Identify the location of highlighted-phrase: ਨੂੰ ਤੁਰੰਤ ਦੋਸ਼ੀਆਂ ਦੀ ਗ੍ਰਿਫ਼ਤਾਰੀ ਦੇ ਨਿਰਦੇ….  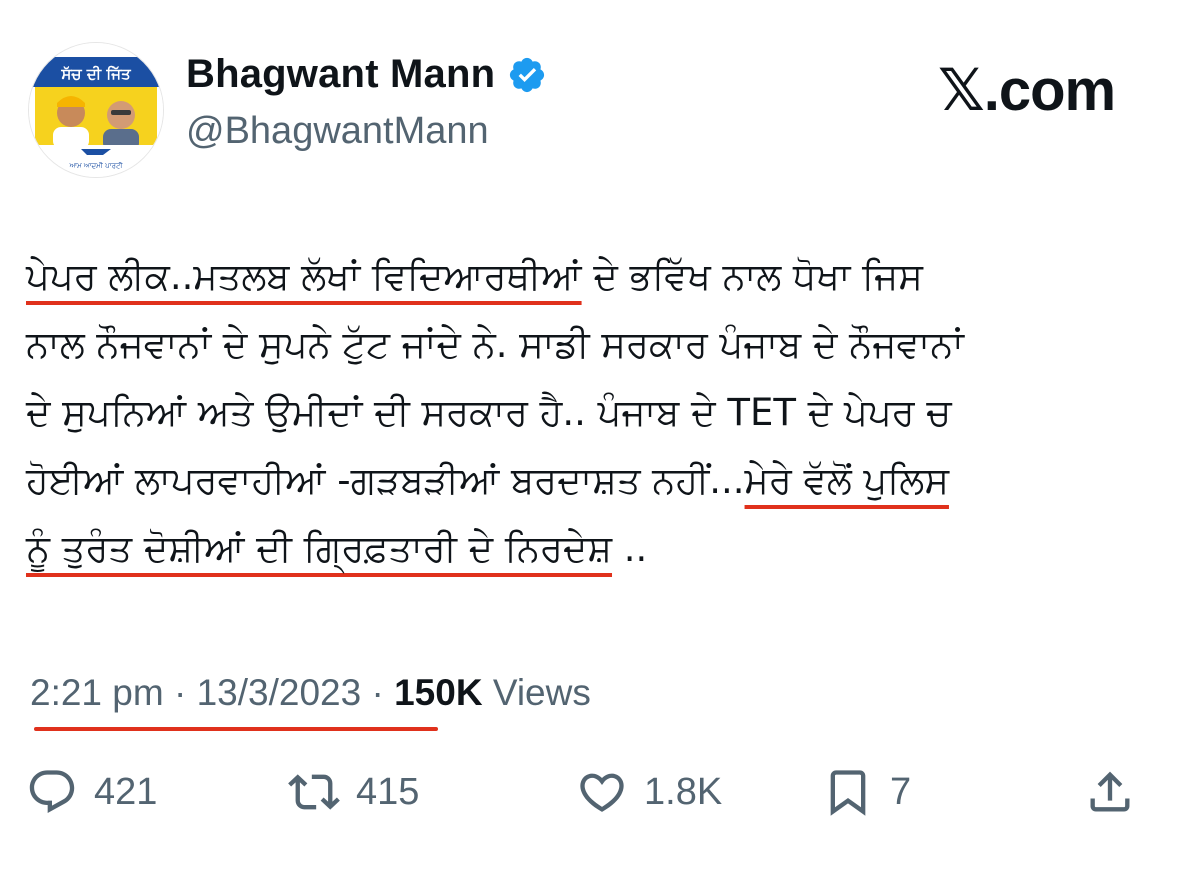
(319, 548).